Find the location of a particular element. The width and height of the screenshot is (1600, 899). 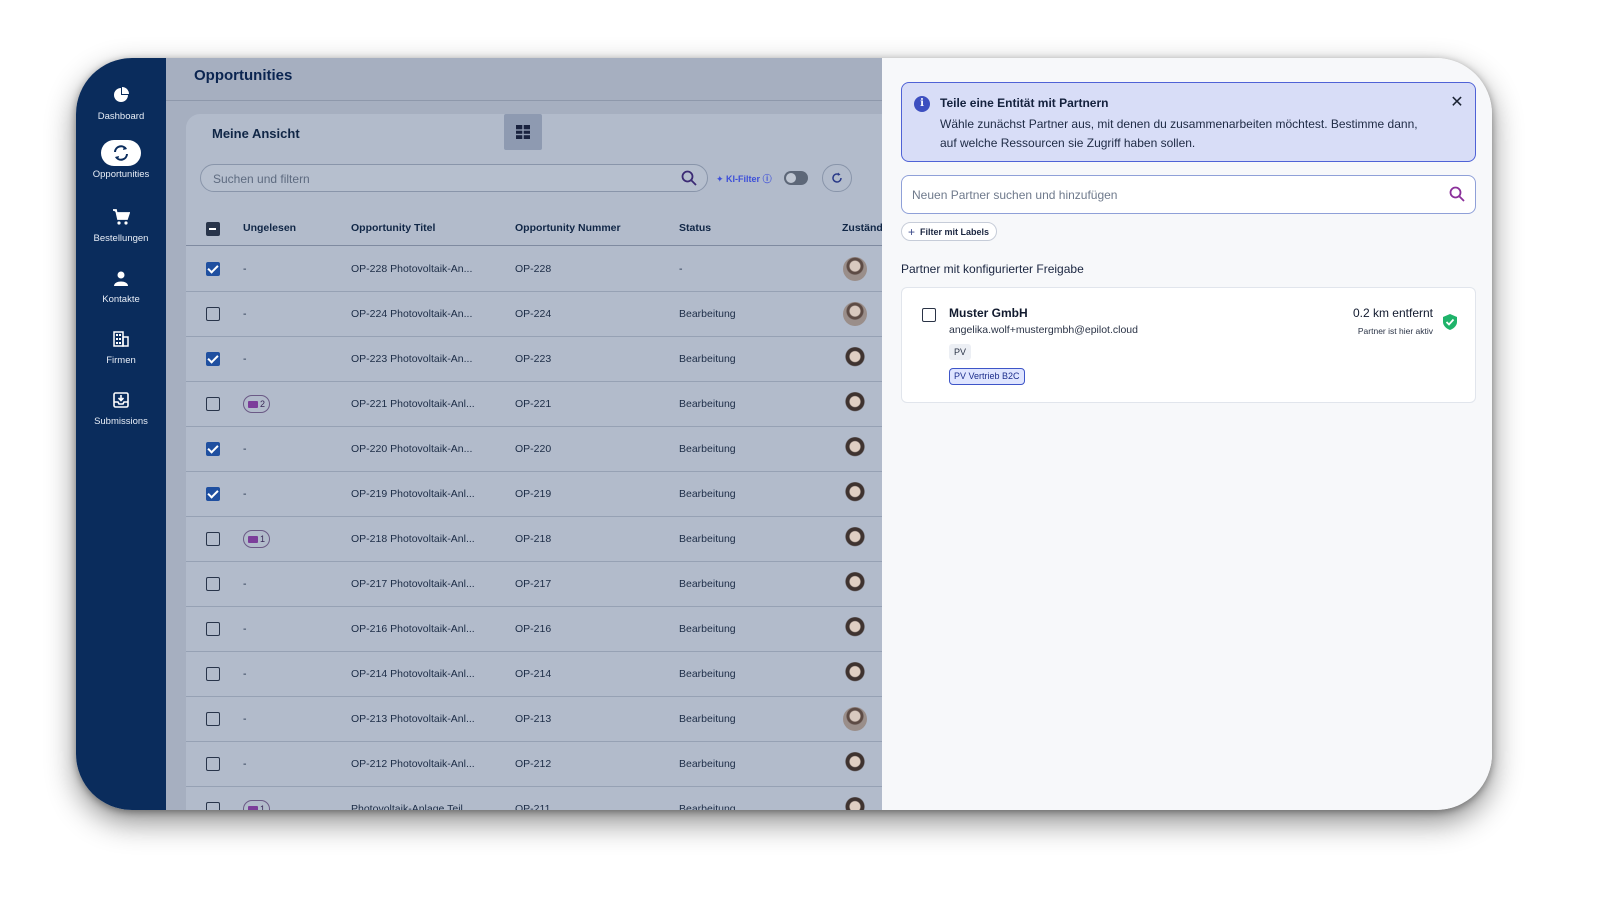

inbox-icon is located at coordinates (121, 400).